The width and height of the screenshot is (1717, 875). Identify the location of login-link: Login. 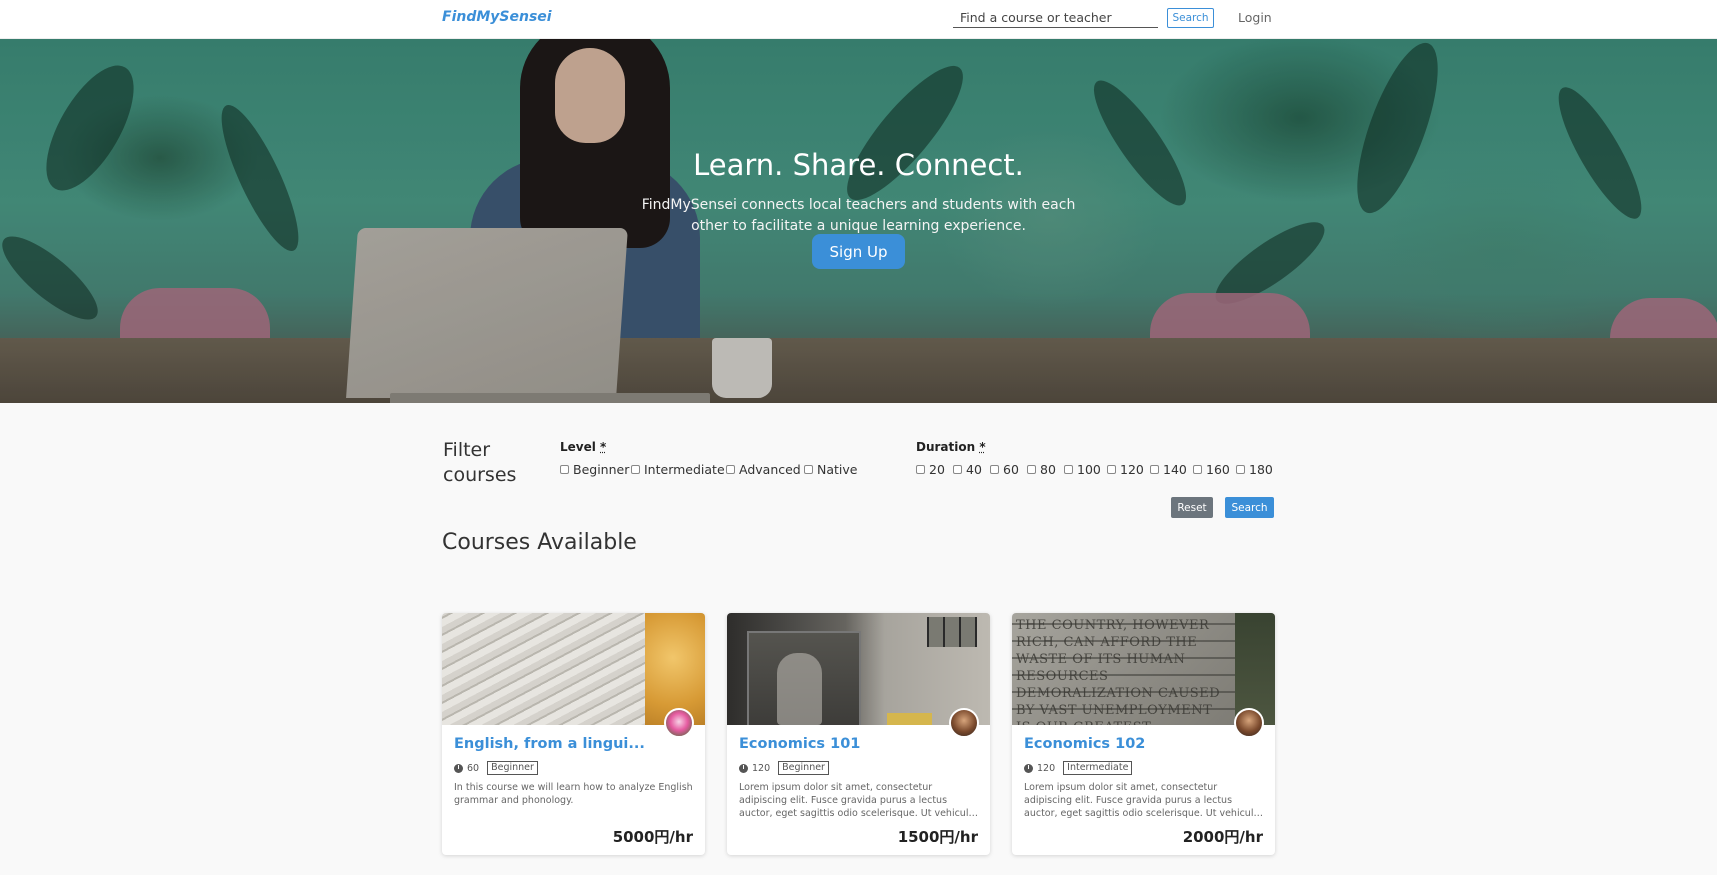
(1255, 17).